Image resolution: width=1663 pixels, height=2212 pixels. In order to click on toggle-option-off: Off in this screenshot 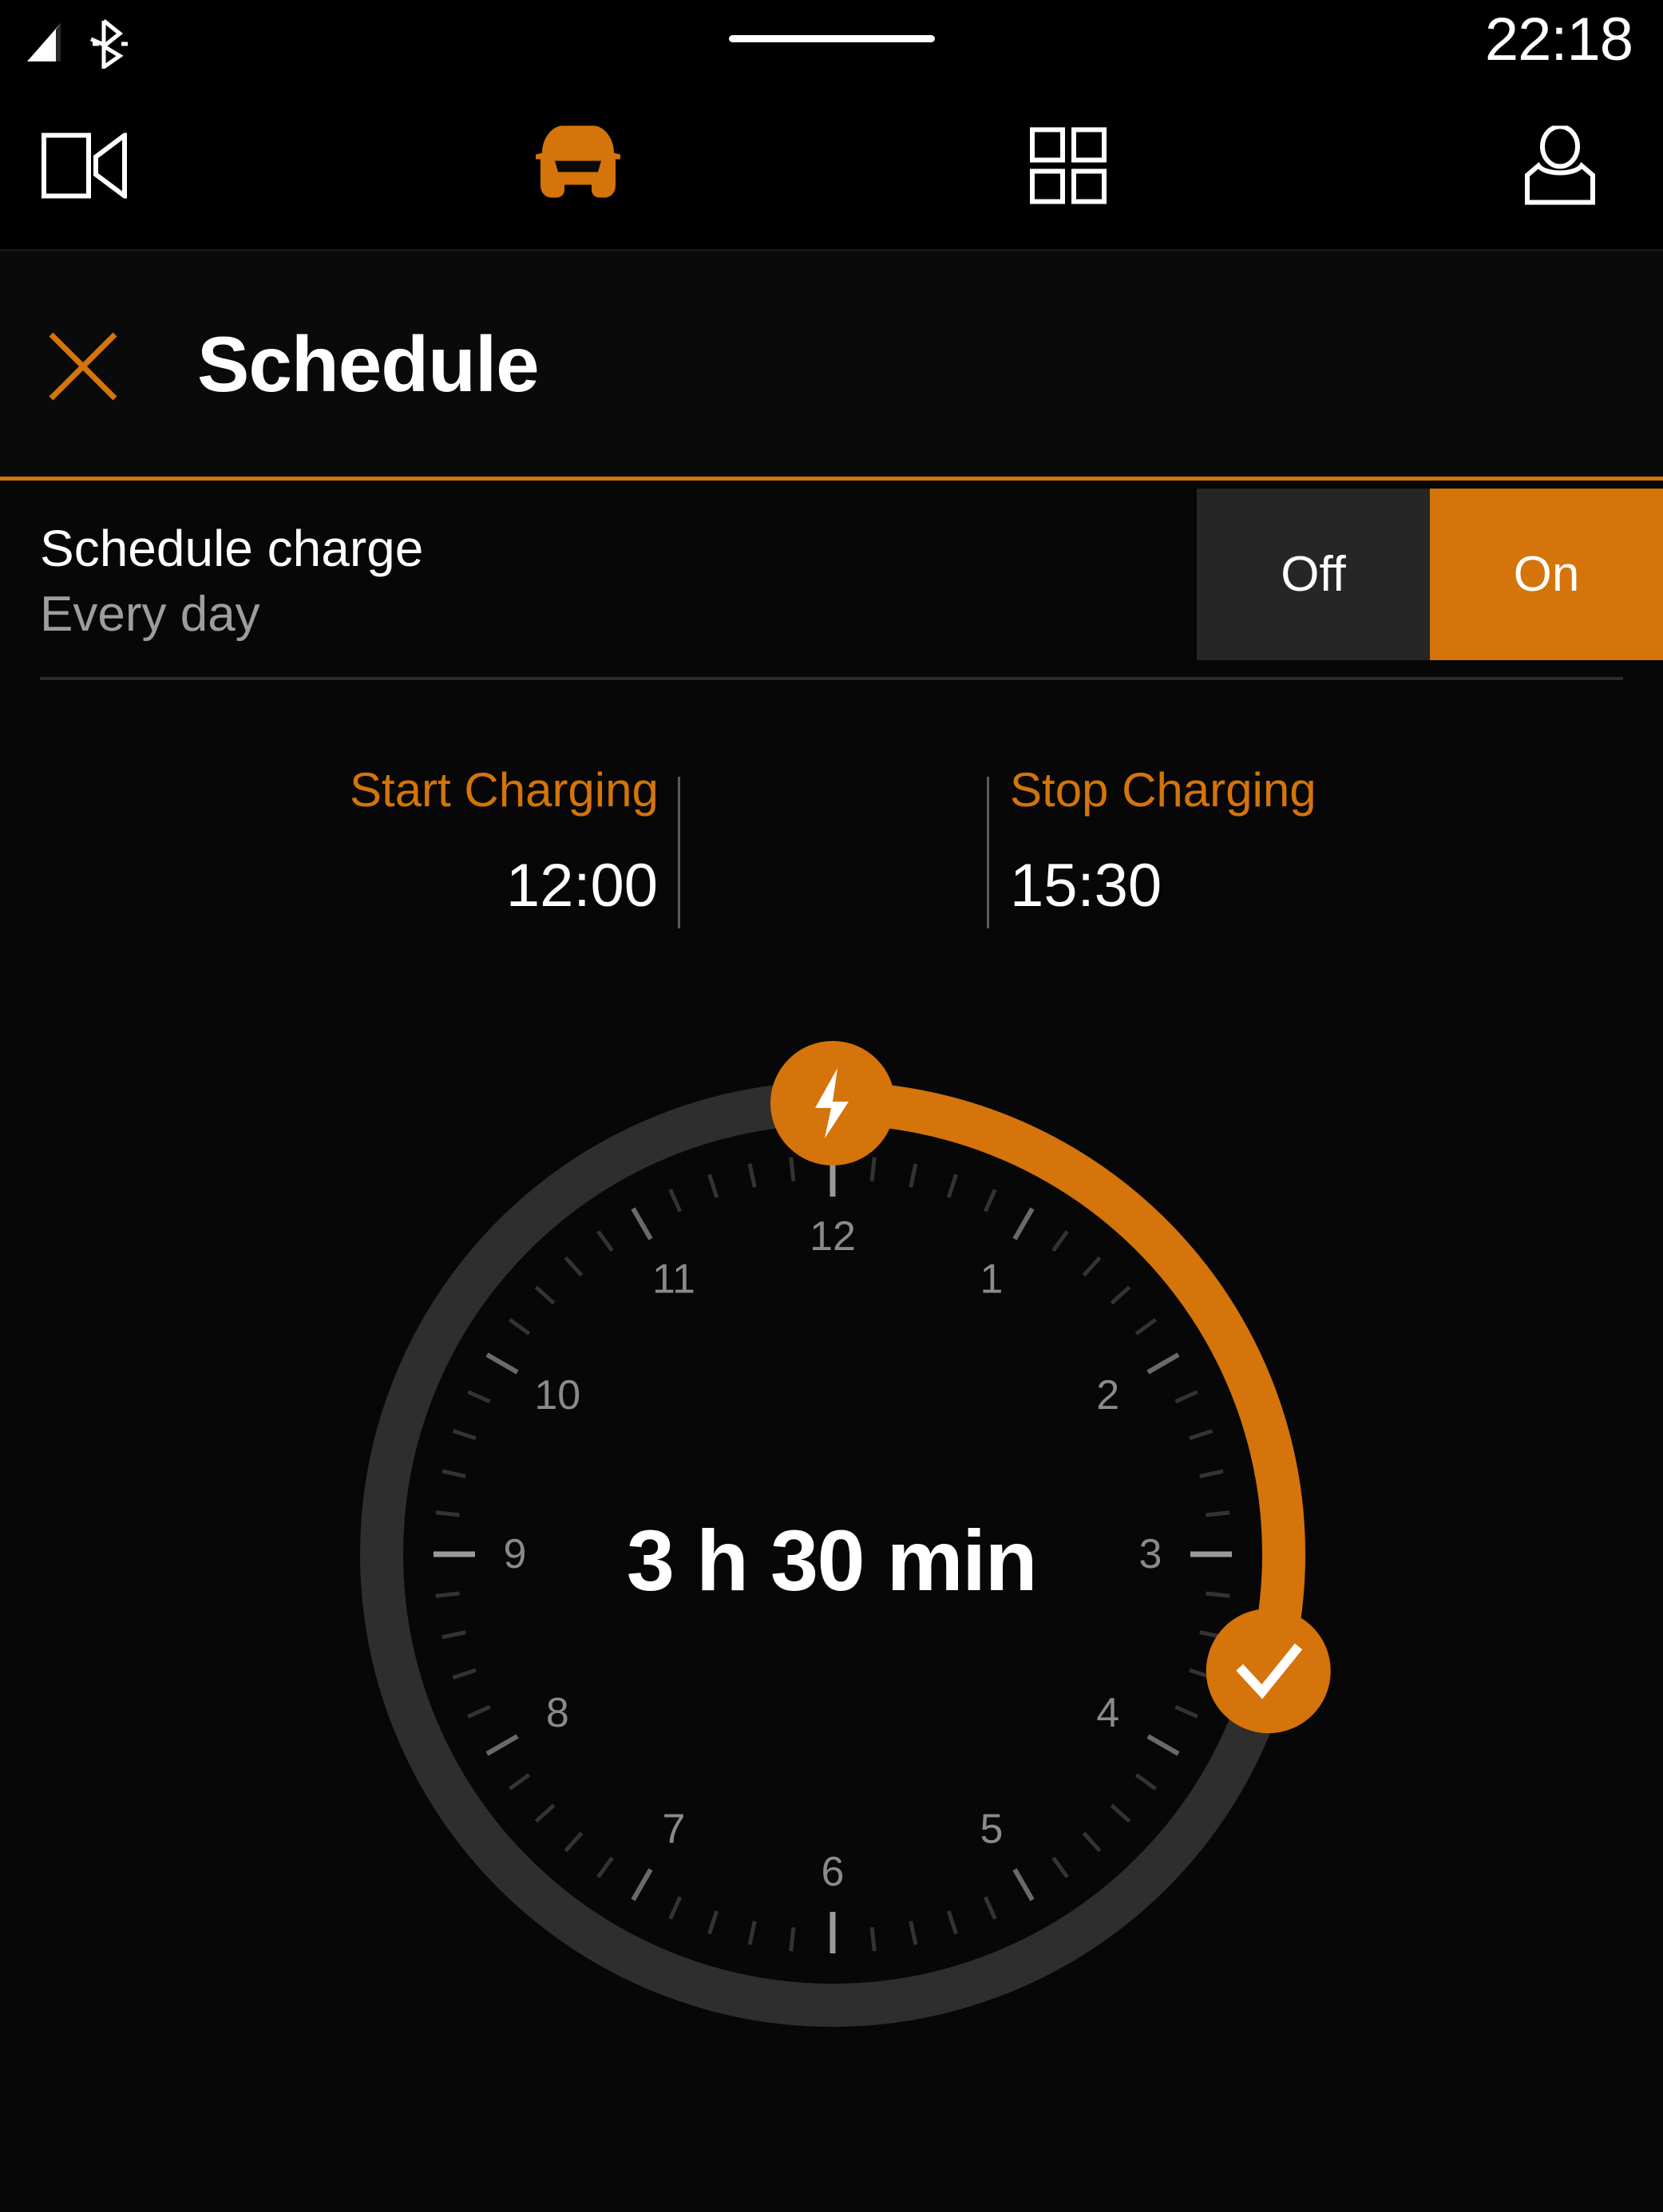, I will do `click(1313, 574)`.